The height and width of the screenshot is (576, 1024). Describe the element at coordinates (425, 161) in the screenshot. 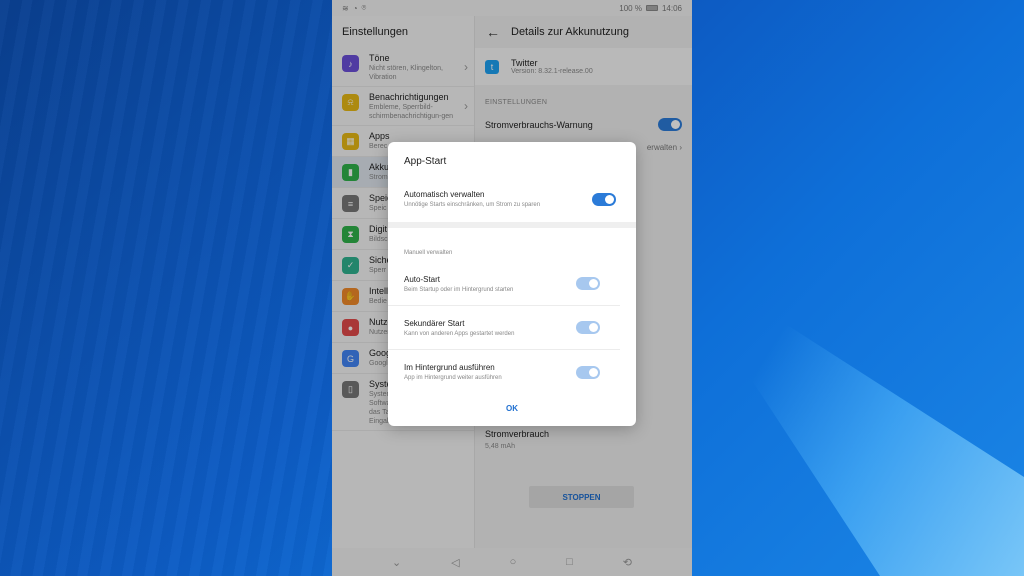

I see `dialog-title: App-Start` at that location.